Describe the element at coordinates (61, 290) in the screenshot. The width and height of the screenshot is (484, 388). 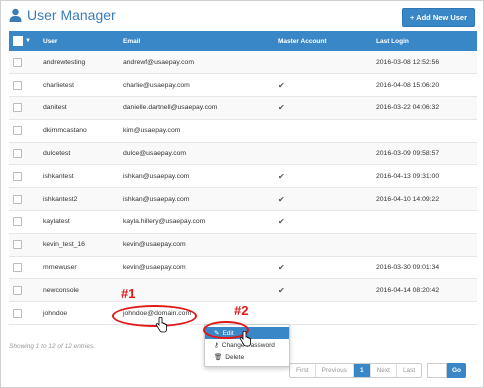
I see `user-cell: newconsole` at that location.